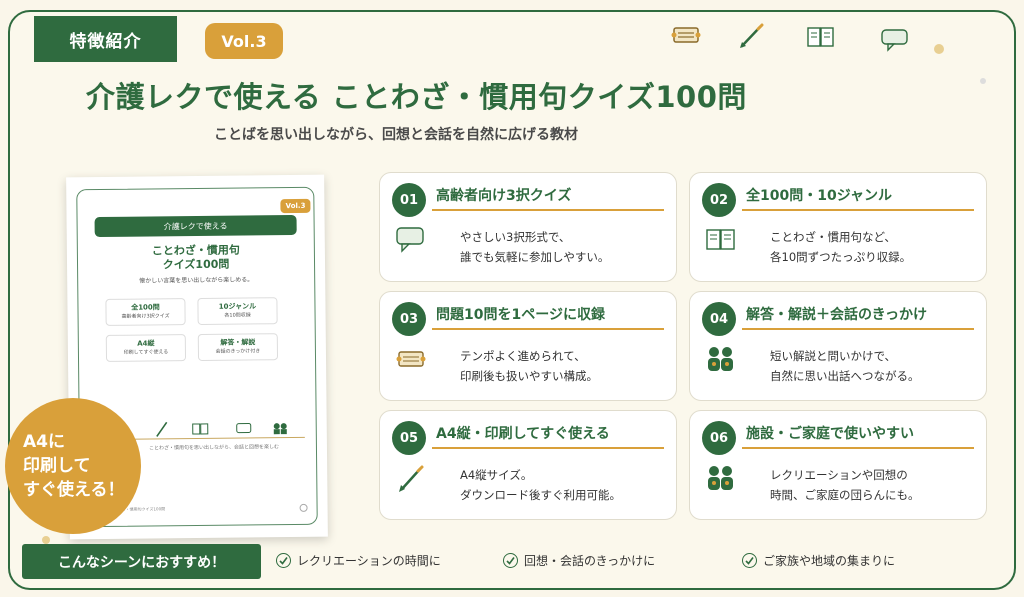 This screenshot has width=1024, height=597. What do you see at coordinates (590, 561) in the screenshot?
I see `recommend-item-label: 回想・会話のきっかけに` at bounding box center [590, 561].